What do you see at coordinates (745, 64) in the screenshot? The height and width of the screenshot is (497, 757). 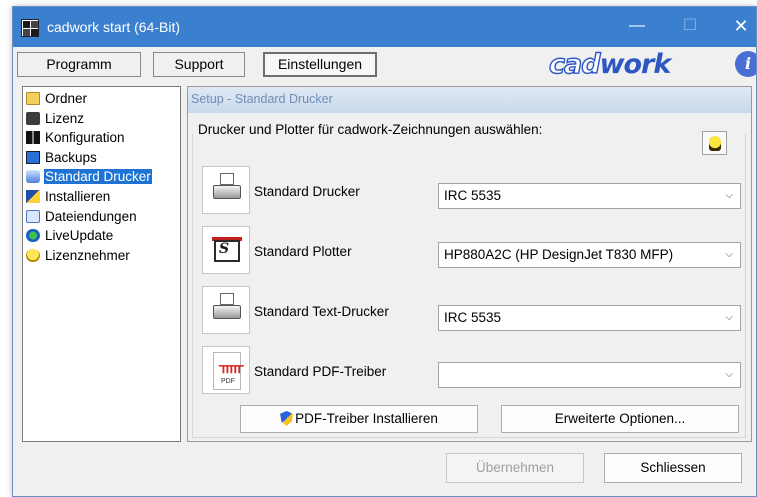 I see `info-icon: i` at bounding box center [745, 64].